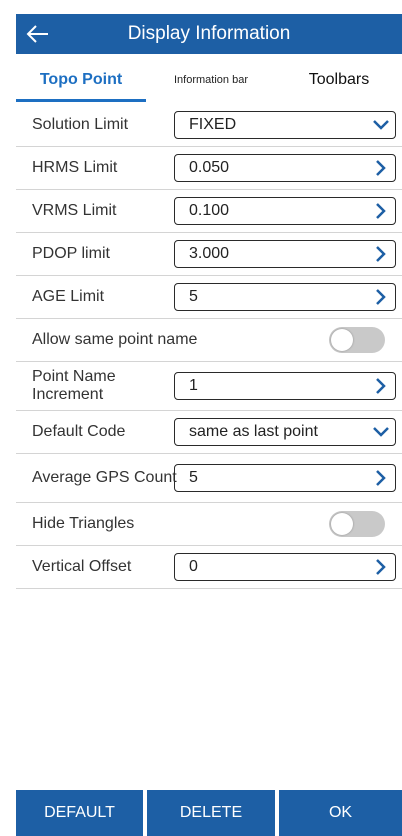 This screenshot has height=836, width=402. What do you see at coordinates (339, 80) in the screenshot?
I see `tab-toolbars: Toolbars` at bounding box center [339, 80].